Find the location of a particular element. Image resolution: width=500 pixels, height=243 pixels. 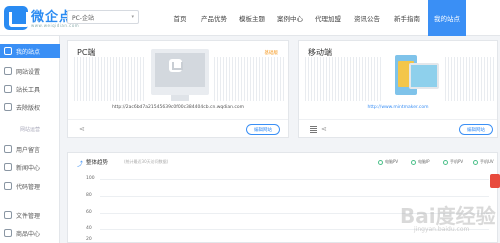

sidebar-item-webmaster-tools: 站长工具 is located at coordinates (30, 89).